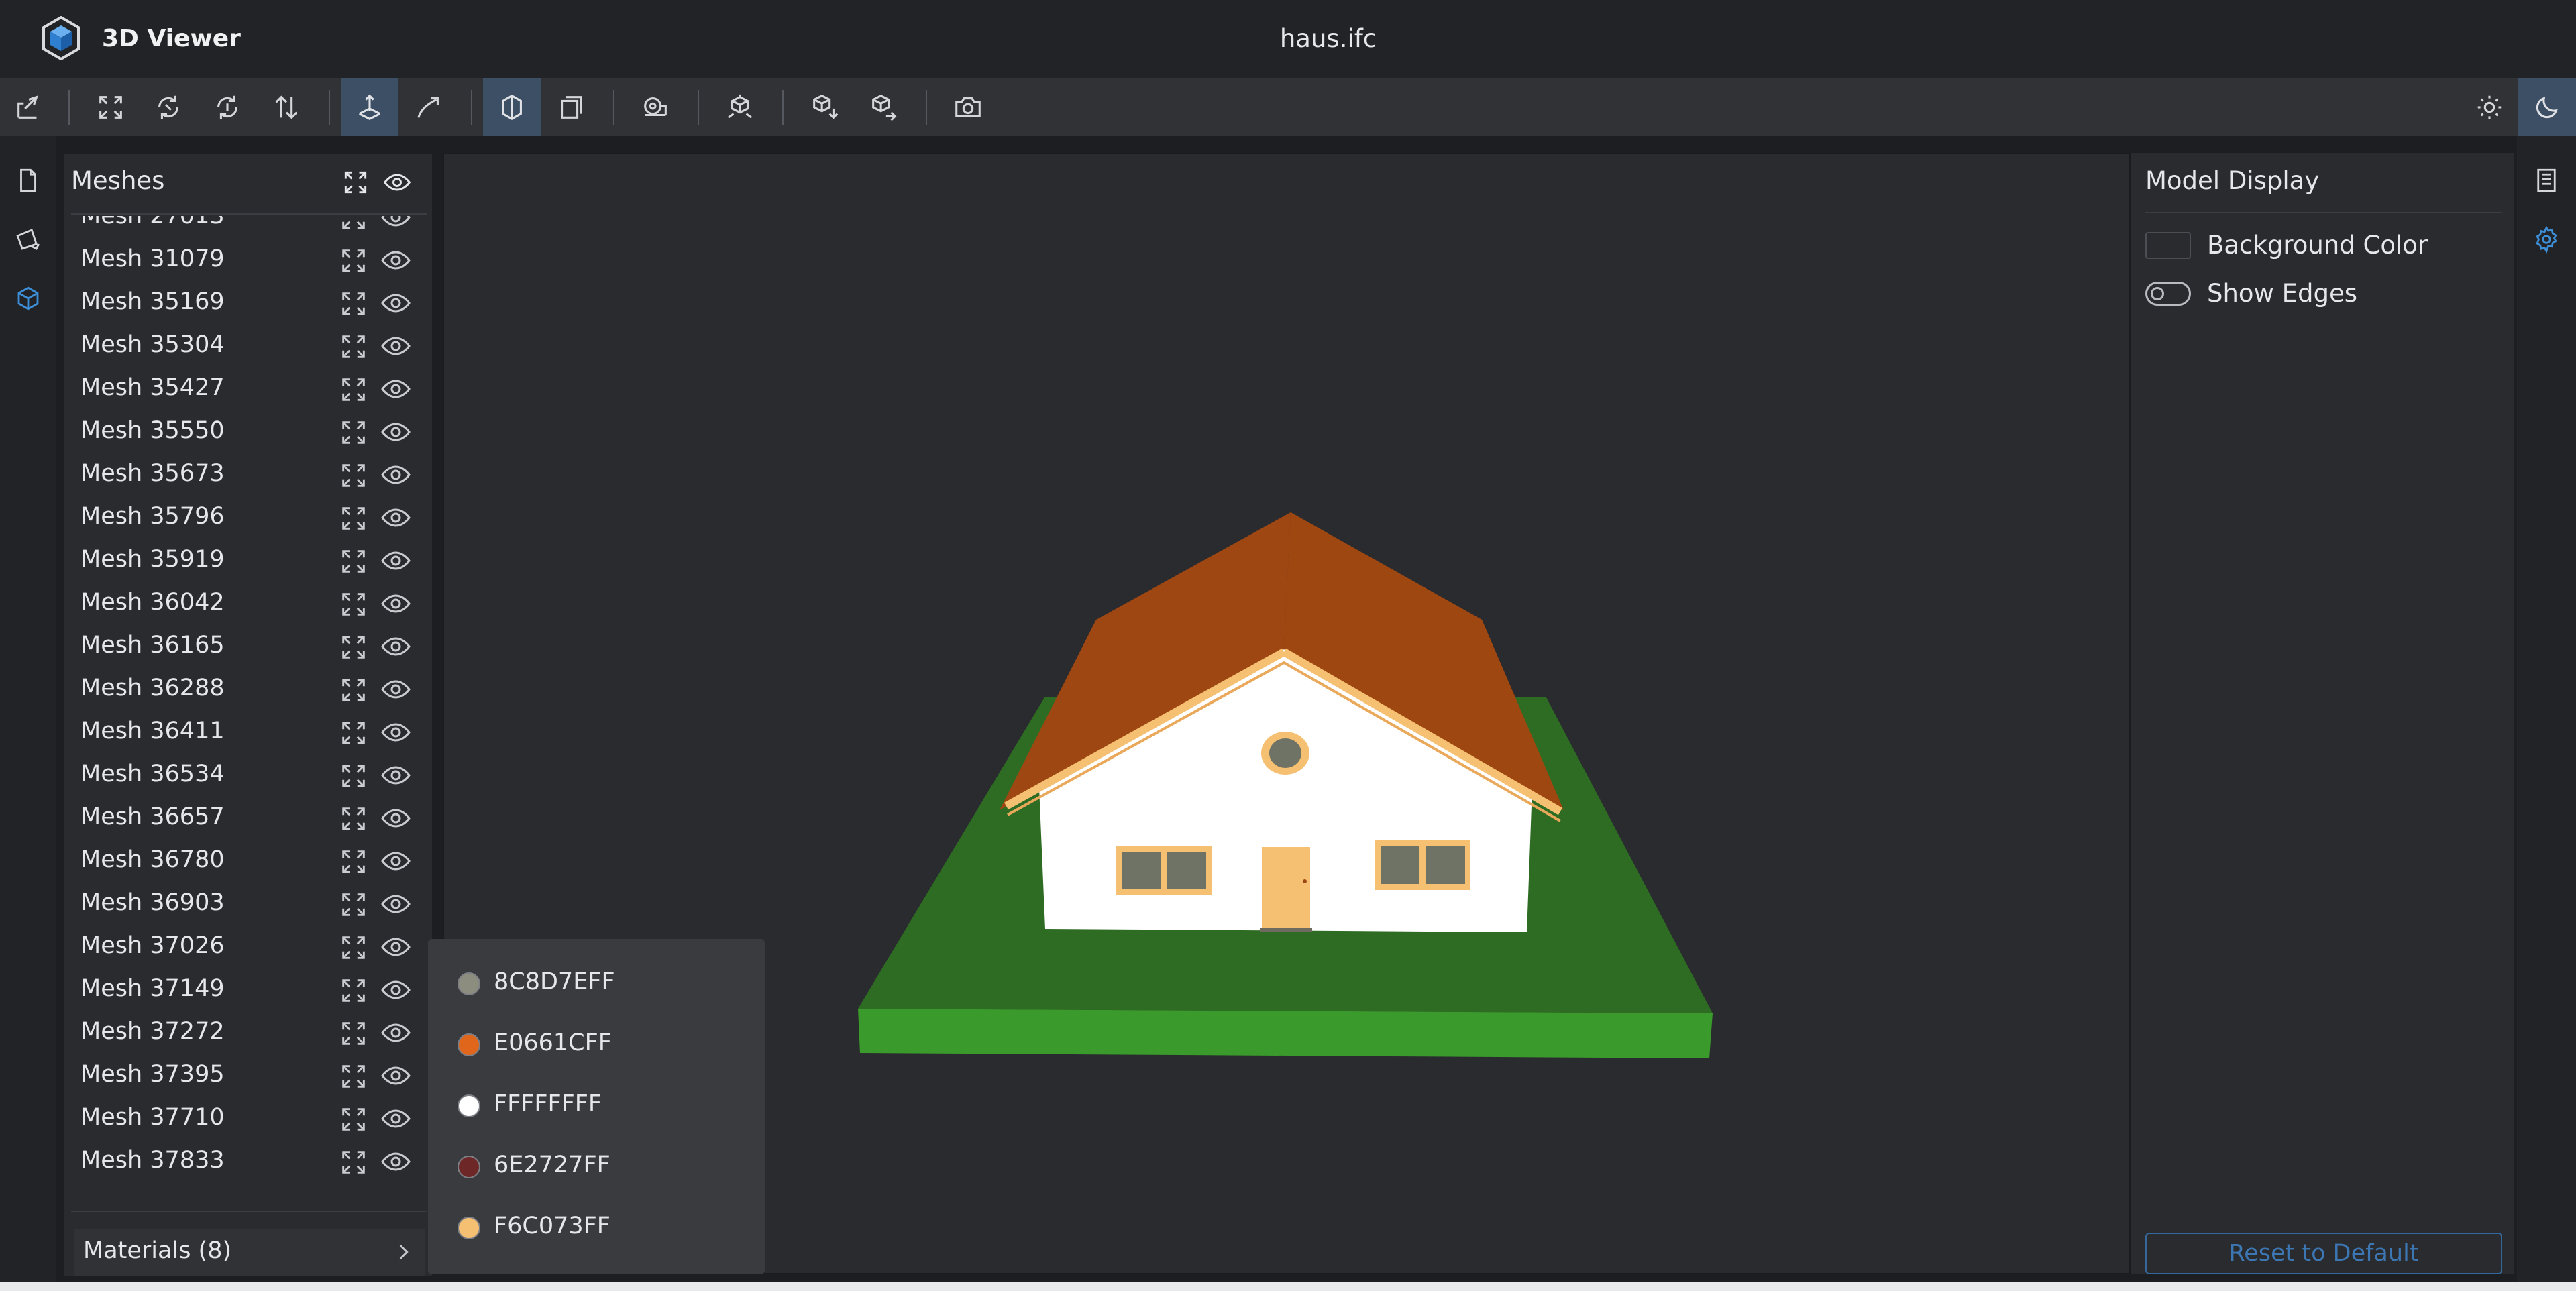 The width and height of the screenshot is (2576, 1291). What do you see at coordinates (248, 431) in the screenshot?
I see `mesh-list-item: Mesh 35550` at bounding box center [248, 431].